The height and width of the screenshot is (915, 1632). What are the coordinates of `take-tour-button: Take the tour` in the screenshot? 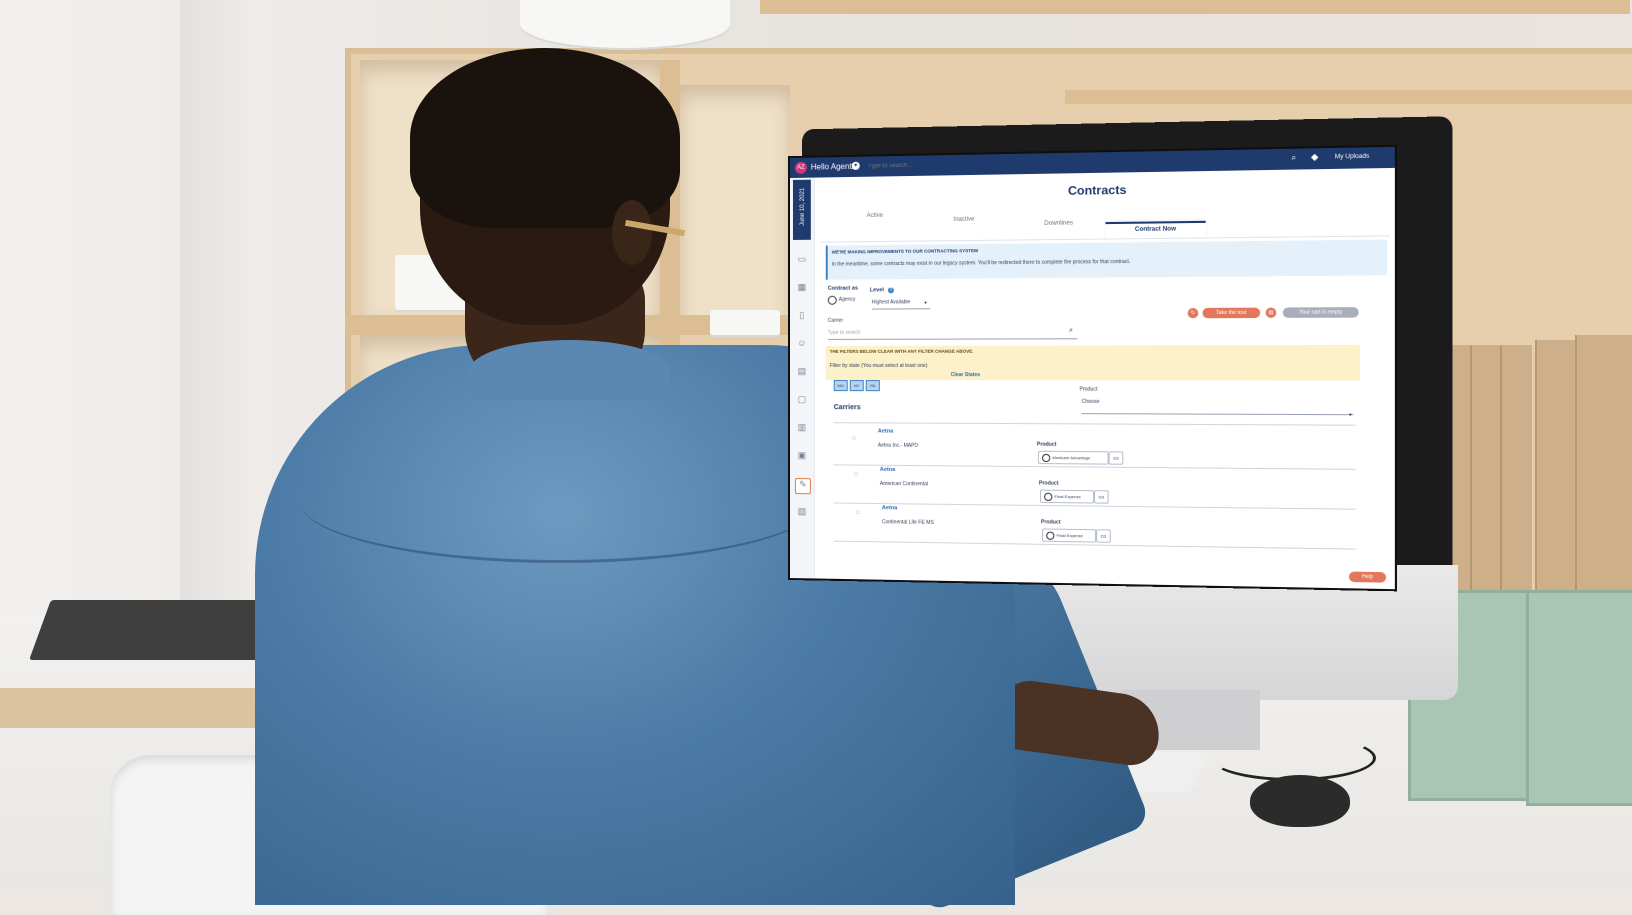 It's located at (1231, 313).